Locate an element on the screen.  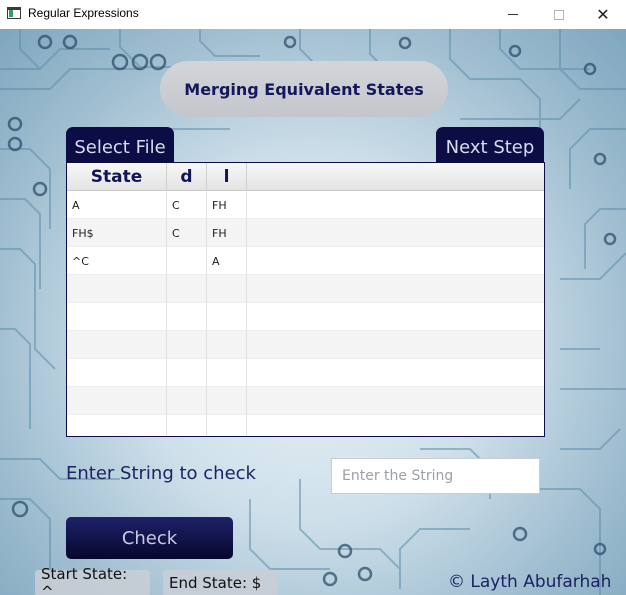
next-step-button: Next Step is located at coordinates (490, 145).